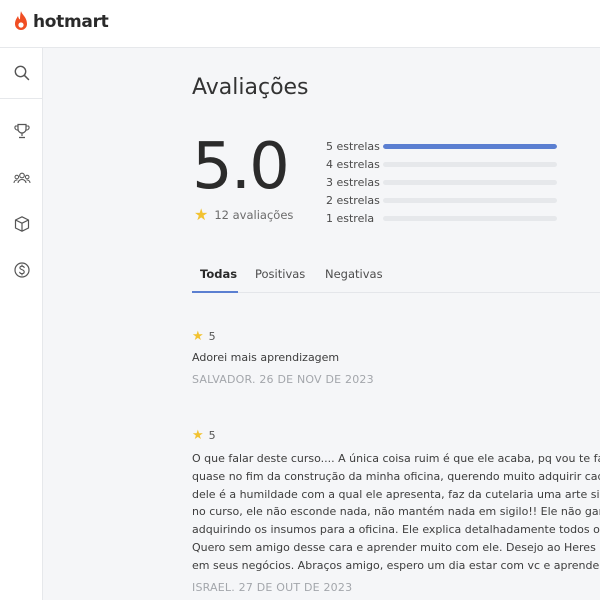 The width and height of the screenshot is (600, 600). I want to click on box-icon, so click(21, 224).